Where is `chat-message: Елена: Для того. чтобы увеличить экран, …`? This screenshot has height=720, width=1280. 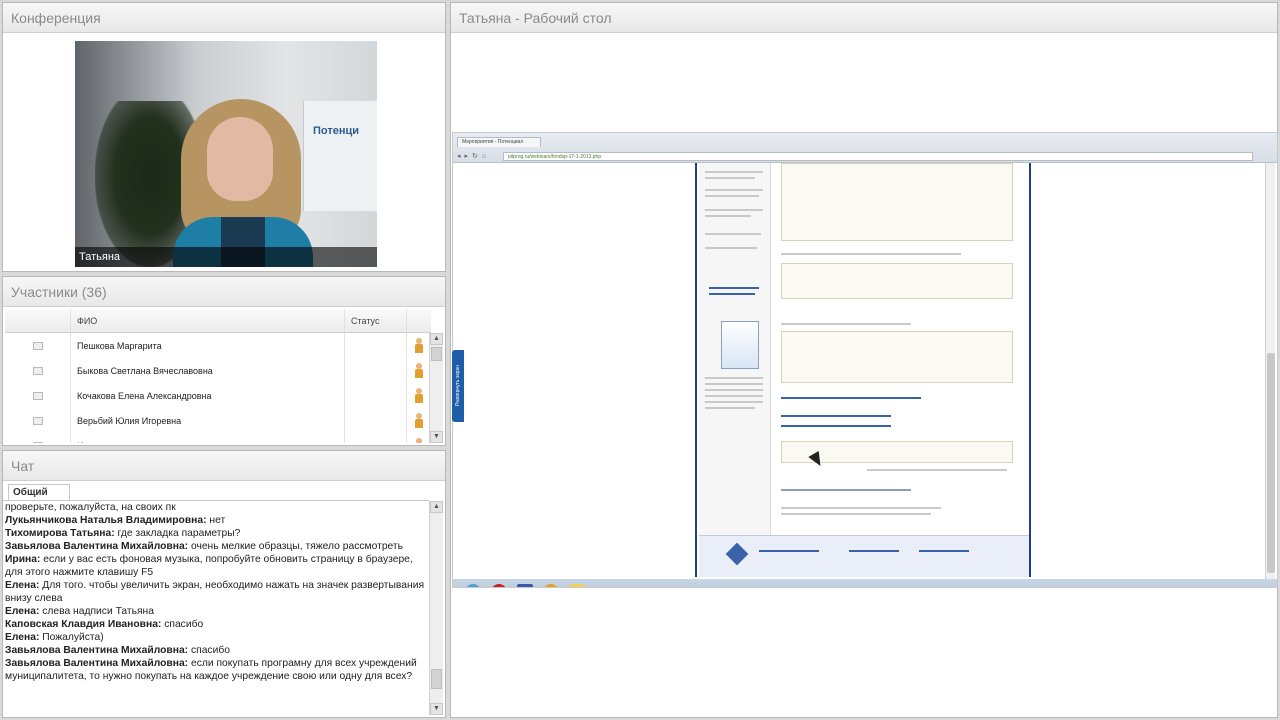
chat-message: Елена: Для того. чтобы увеличить экран, … is located at coordinates (215, 592).